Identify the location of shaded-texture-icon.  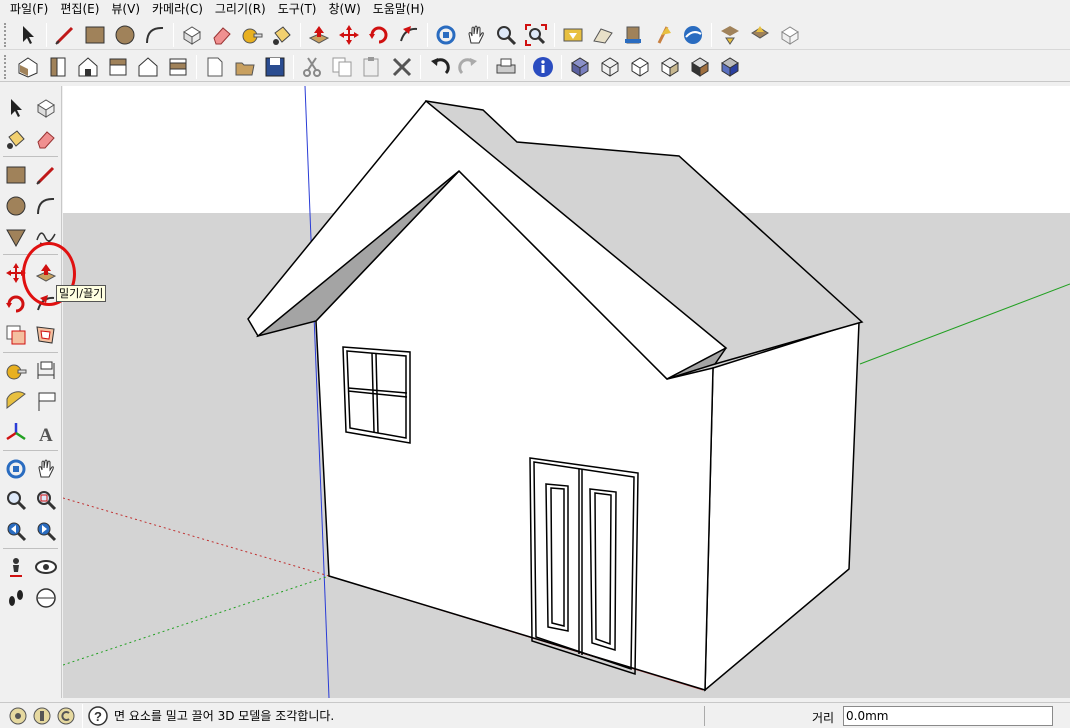
(700, 67).